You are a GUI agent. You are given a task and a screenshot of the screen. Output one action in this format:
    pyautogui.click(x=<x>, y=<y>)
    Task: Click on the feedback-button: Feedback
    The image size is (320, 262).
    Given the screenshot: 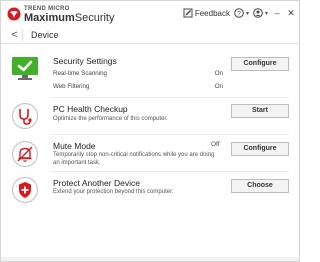 What is the action you would take?
    pyautogui.click(x=206, y=13)
    